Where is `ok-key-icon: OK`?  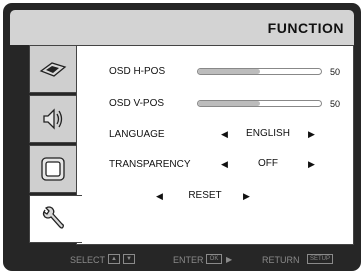
ok-key-icon: OK is located at coordinates (214, 259).